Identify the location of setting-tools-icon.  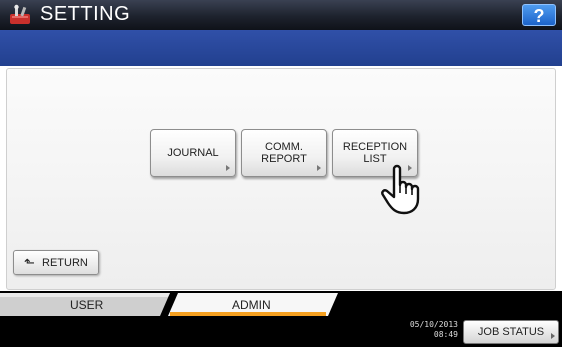
(20, 14).